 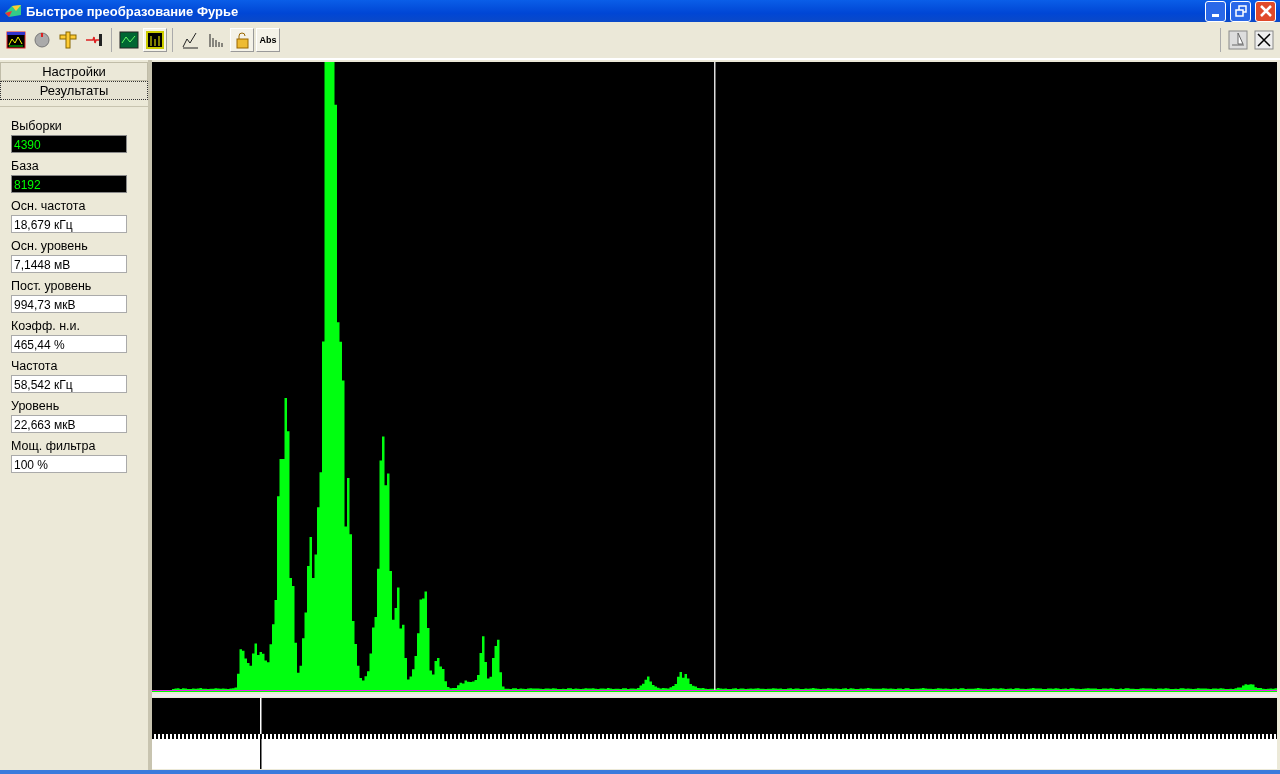 What do you see at coordinates (54, 446) in the screenshot?
I see `field-label: Мощ. фильтра` at bounding box center [54, 446].